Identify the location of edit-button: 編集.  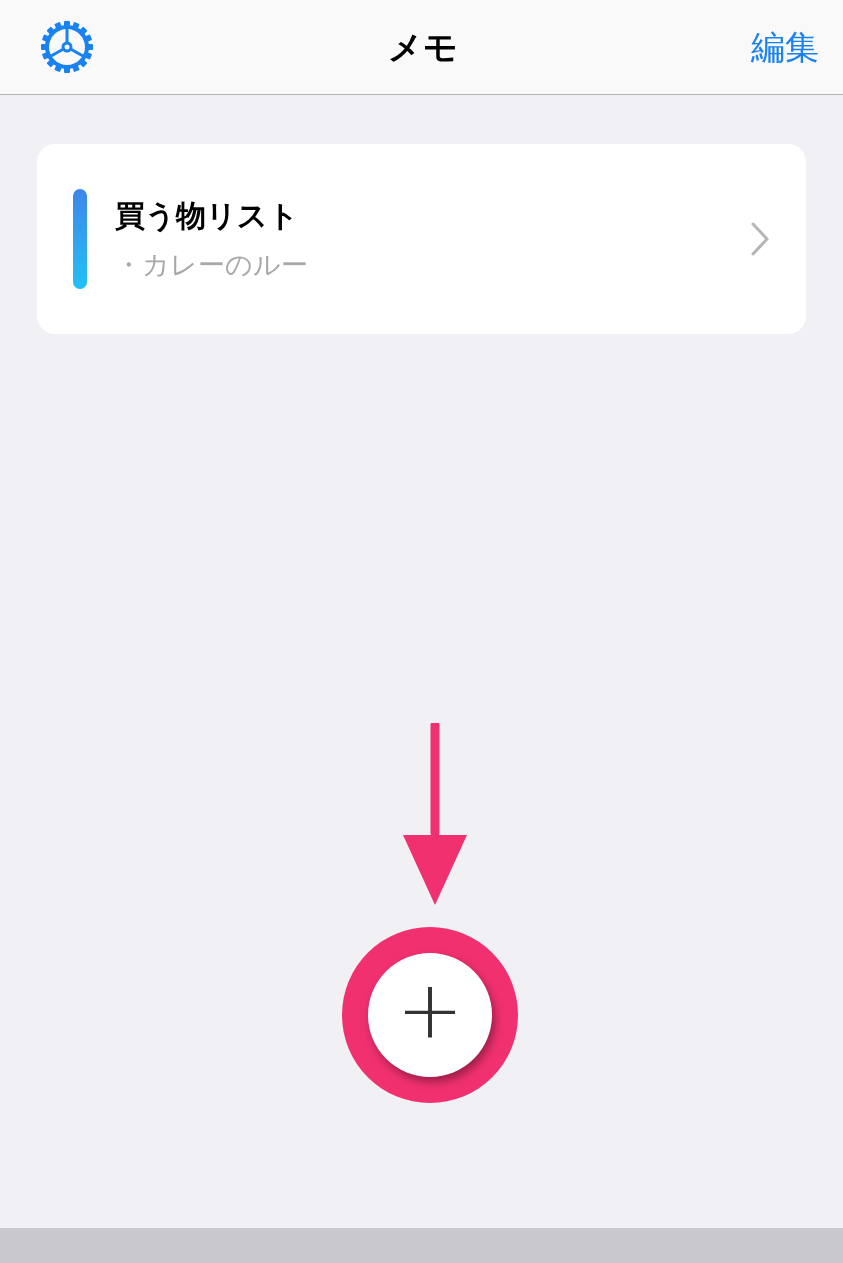
(785, 47).